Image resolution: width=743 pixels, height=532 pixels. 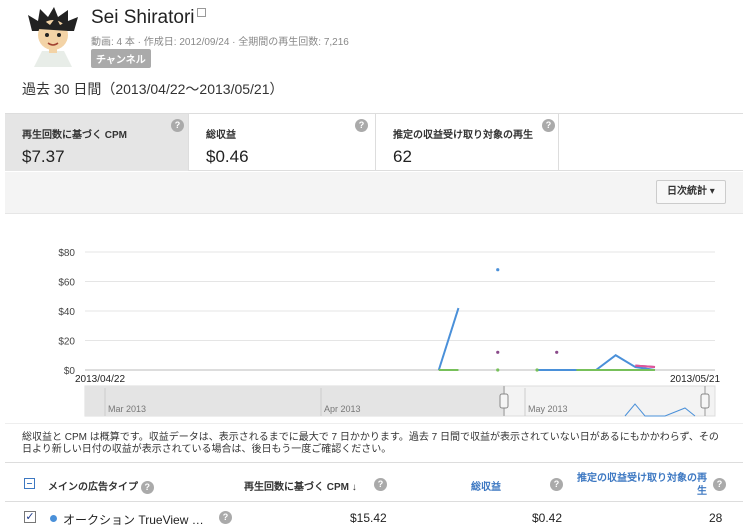 What do you see at coordinates (368, 518) in the screenshot?
I see `cell-cpm: $15.42` at bounding box center [368, 518].